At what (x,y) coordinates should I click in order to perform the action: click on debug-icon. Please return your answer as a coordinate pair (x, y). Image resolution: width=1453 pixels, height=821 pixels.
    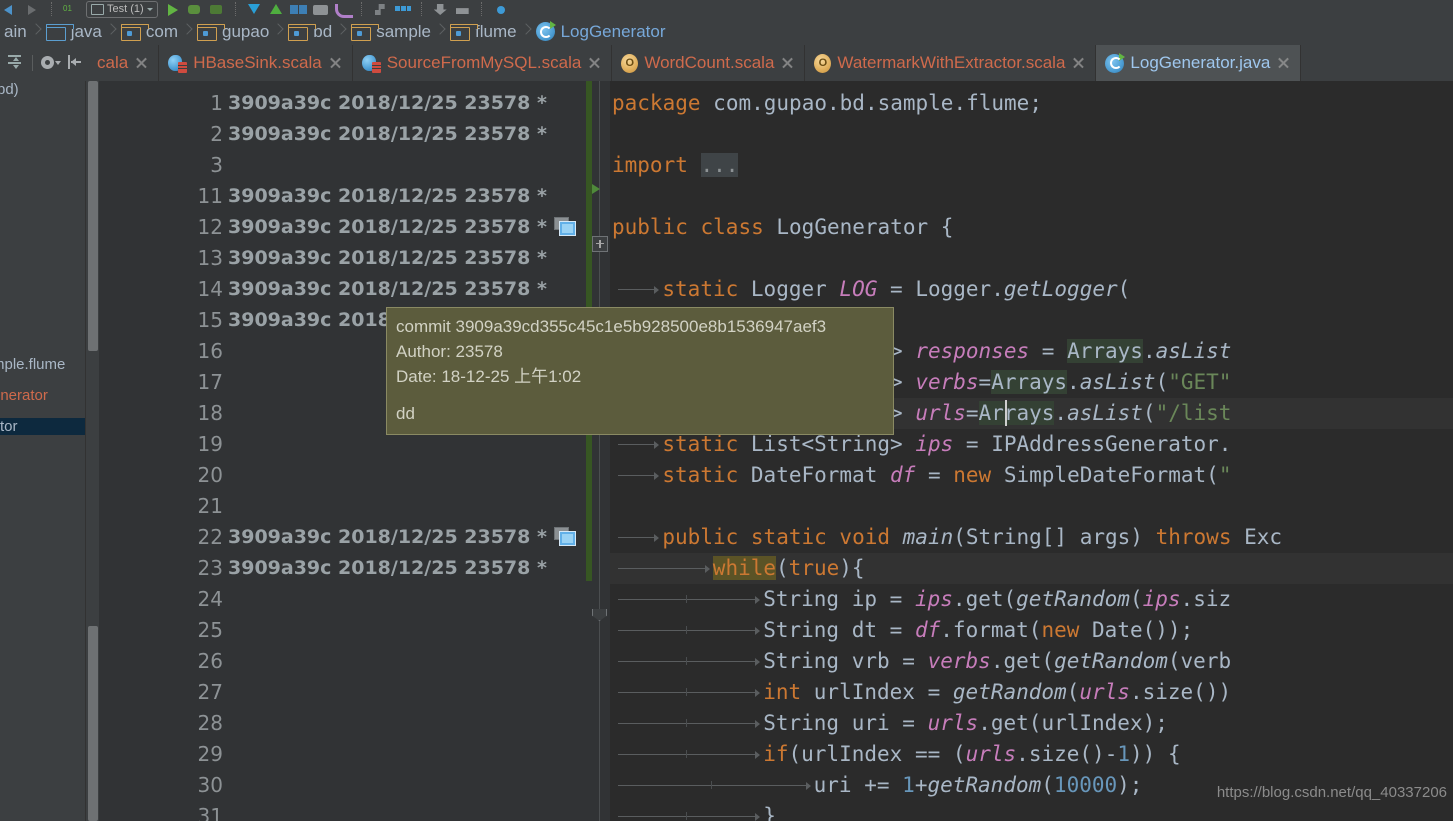
    Looking at the image, I should click on (195, 9).